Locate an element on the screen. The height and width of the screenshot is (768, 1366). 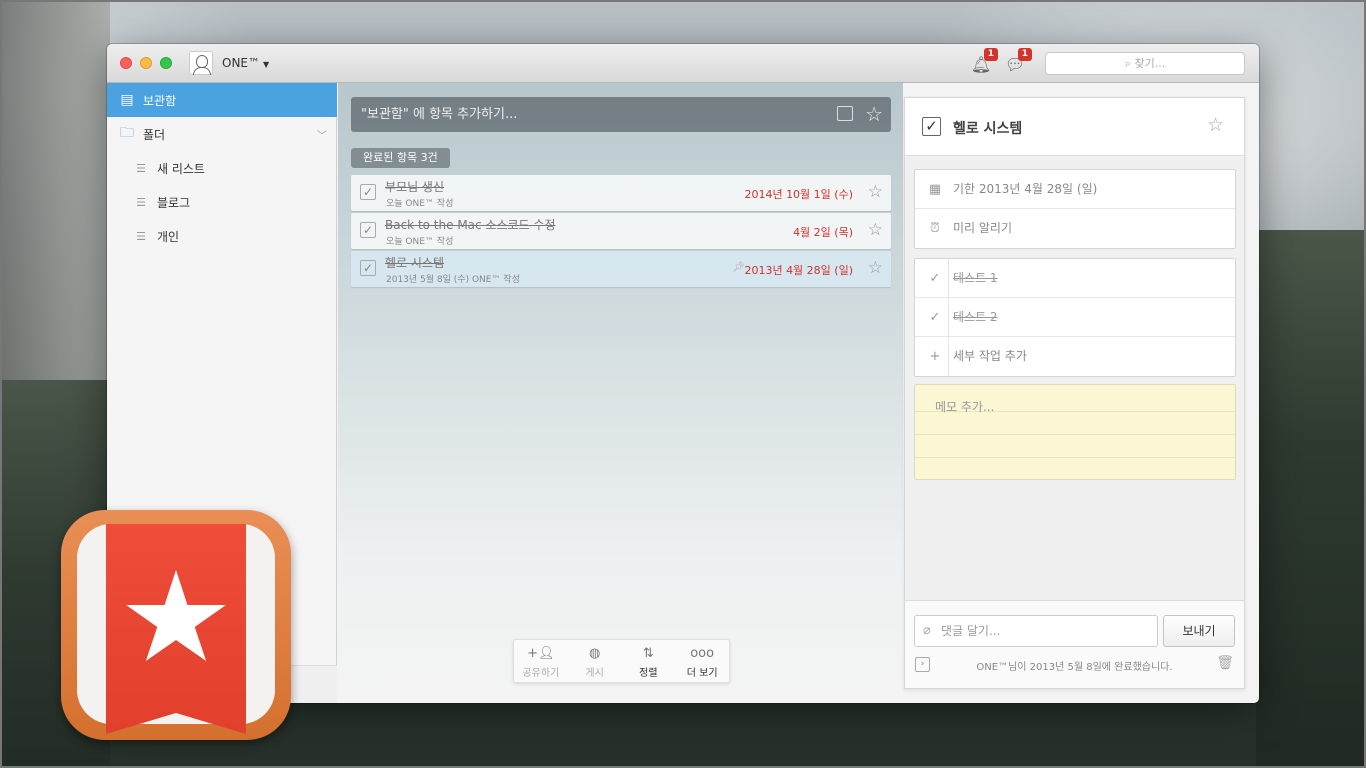
subtasks-card: ✓ 테스트 1 ✓ 테스트 2 + 세부 작업 추가 is located at coordinates (1075, 317).